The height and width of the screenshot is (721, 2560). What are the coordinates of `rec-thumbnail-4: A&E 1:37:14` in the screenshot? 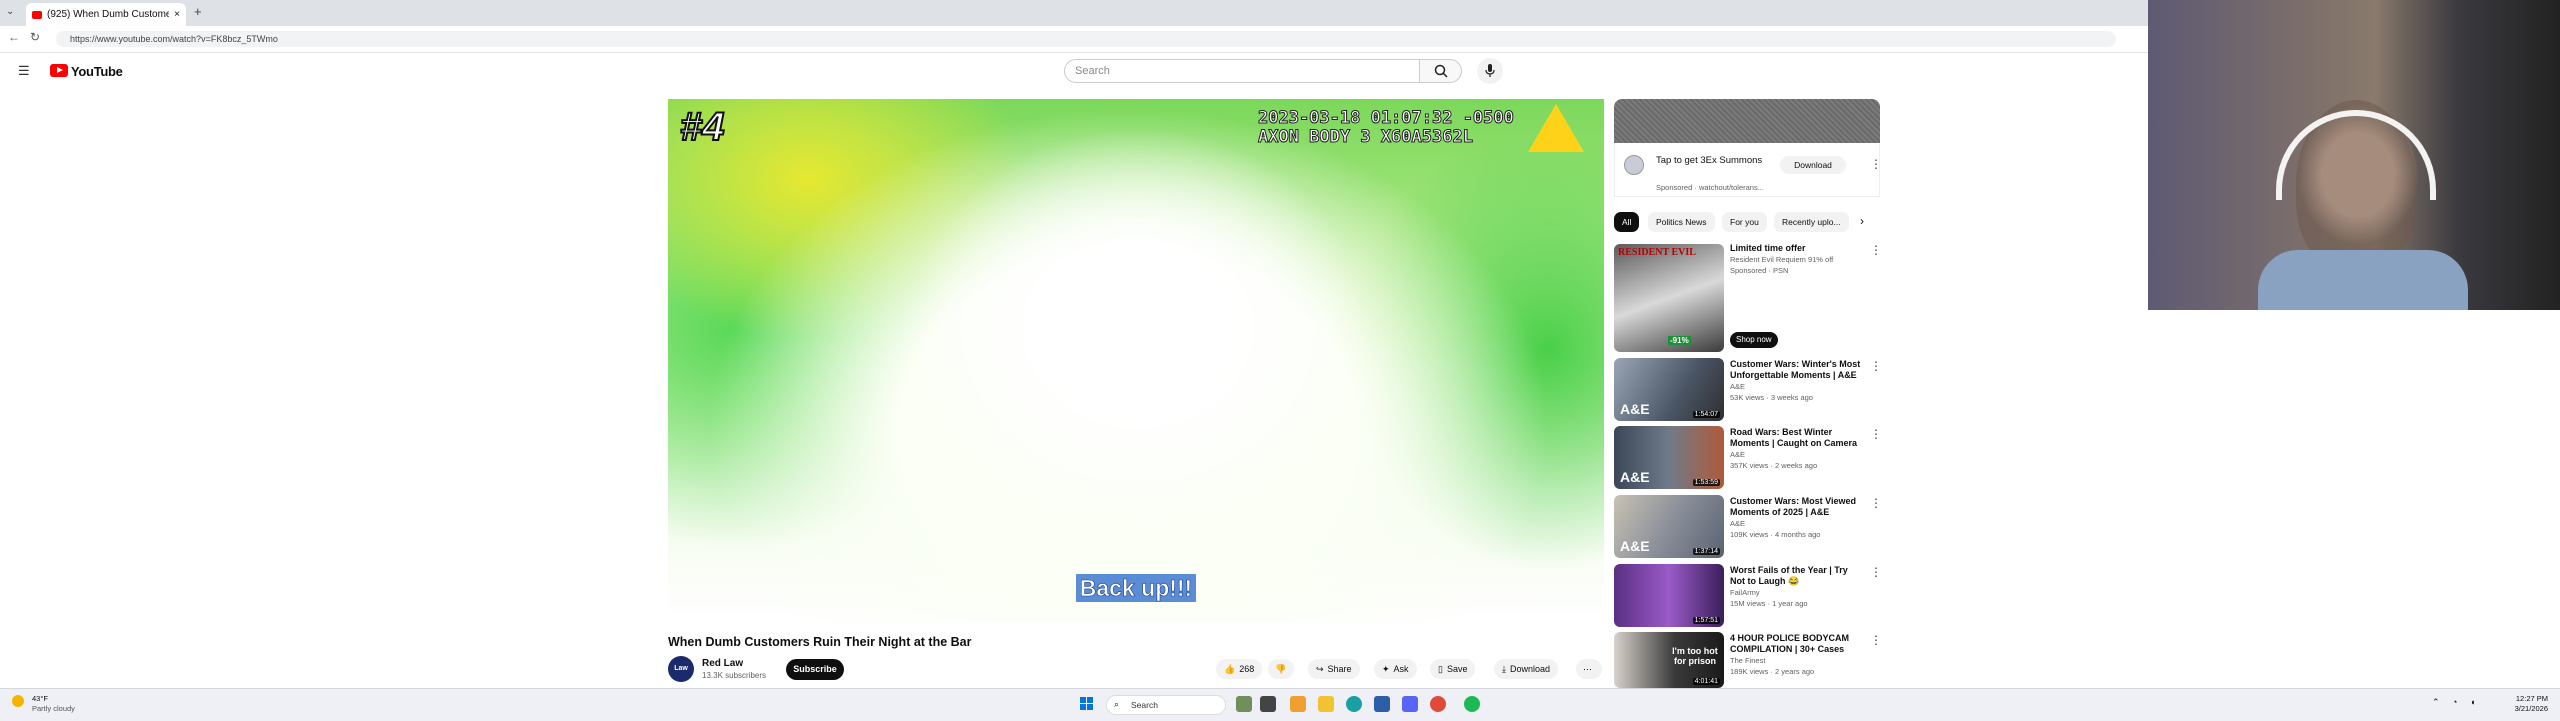 It's located at (1669, 526).